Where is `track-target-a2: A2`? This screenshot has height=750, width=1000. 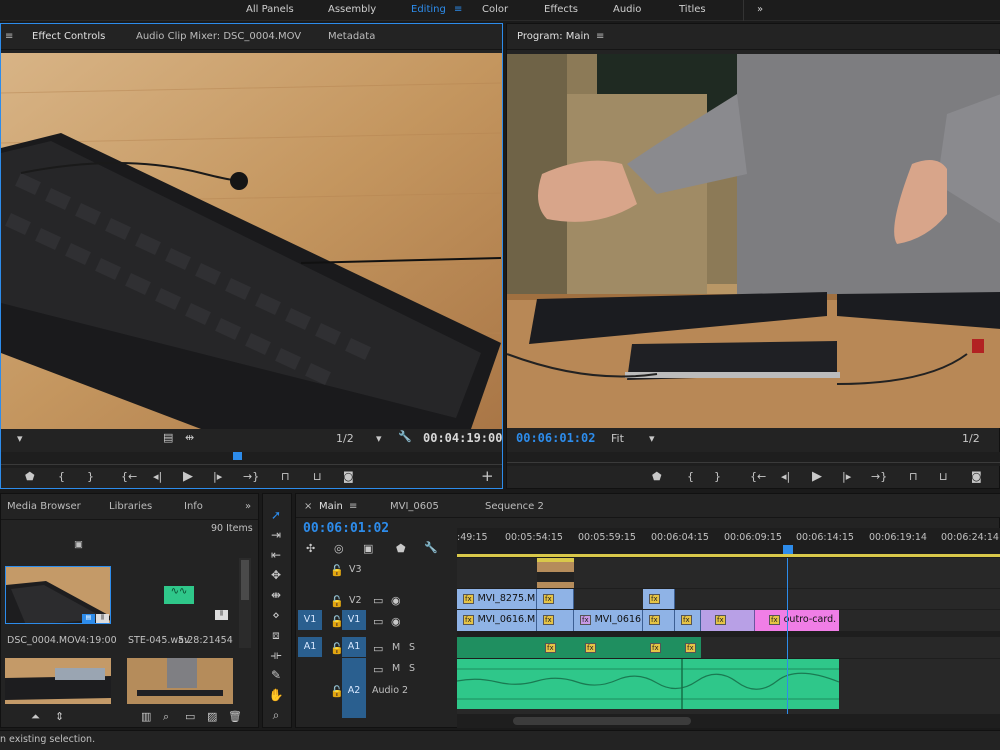
track-target-a2: A2 is located at coordinates (354, 688).